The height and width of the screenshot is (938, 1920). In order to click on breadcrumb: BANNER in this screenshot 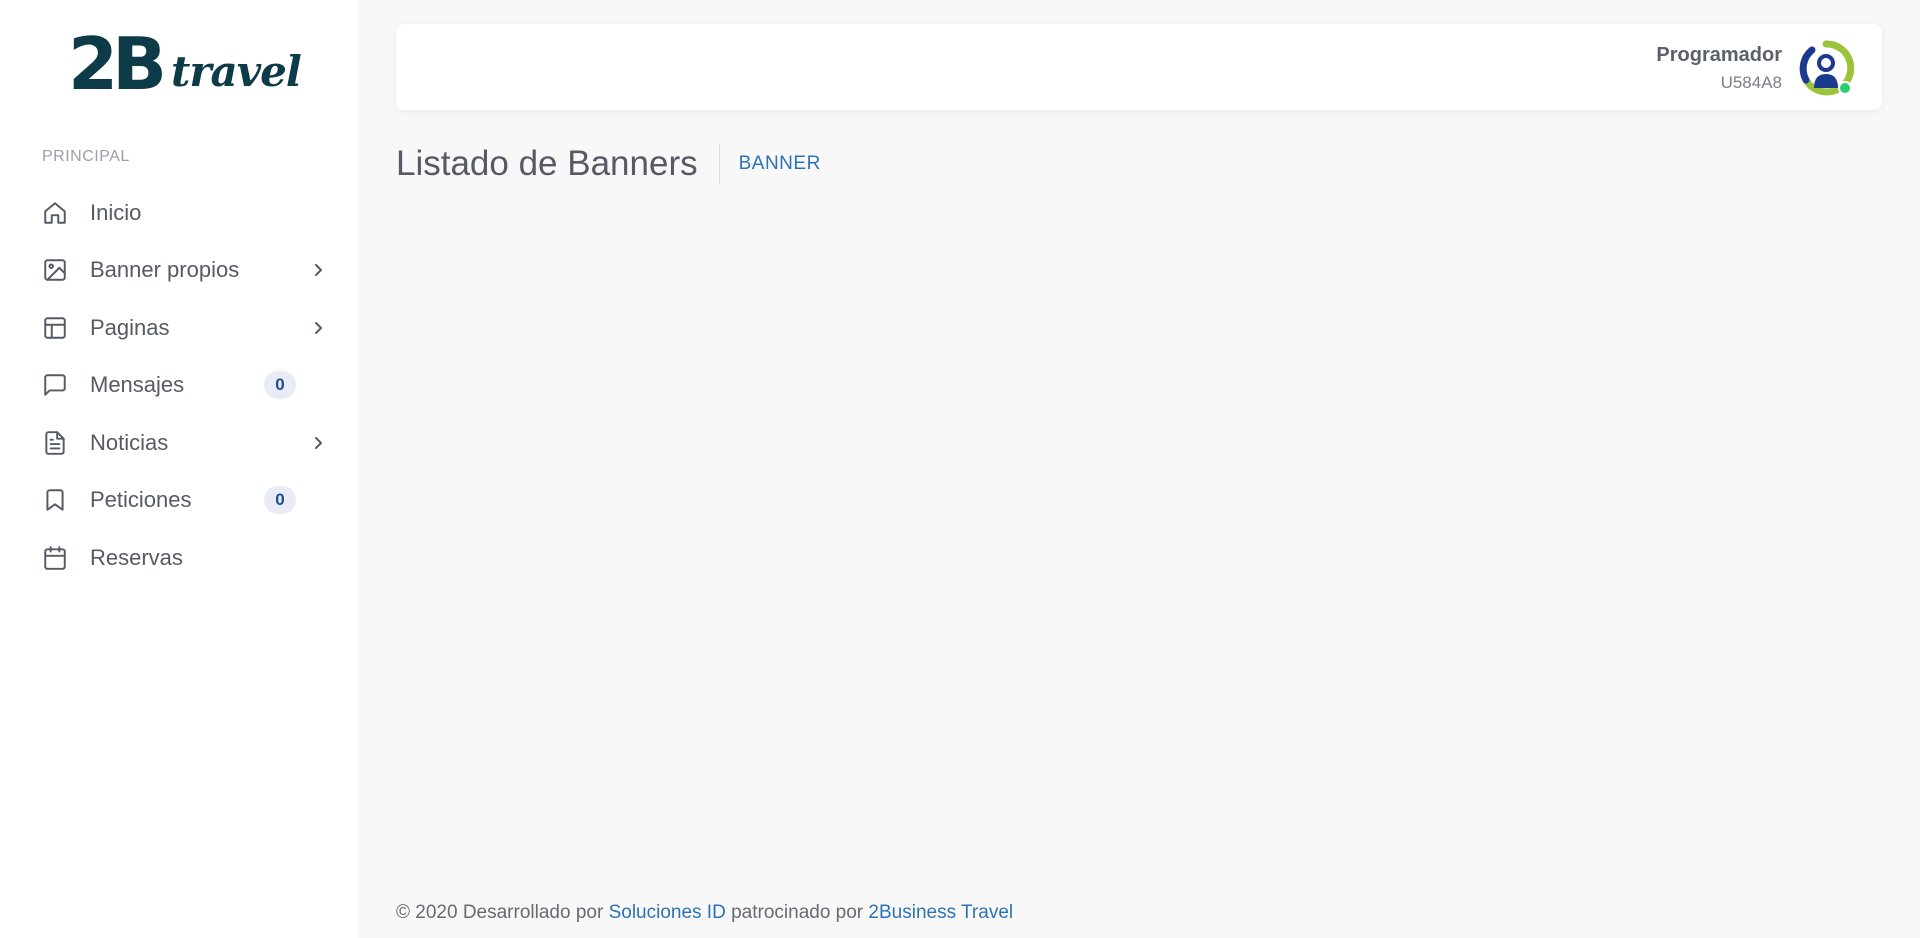, I will do `click(780, 164)`.